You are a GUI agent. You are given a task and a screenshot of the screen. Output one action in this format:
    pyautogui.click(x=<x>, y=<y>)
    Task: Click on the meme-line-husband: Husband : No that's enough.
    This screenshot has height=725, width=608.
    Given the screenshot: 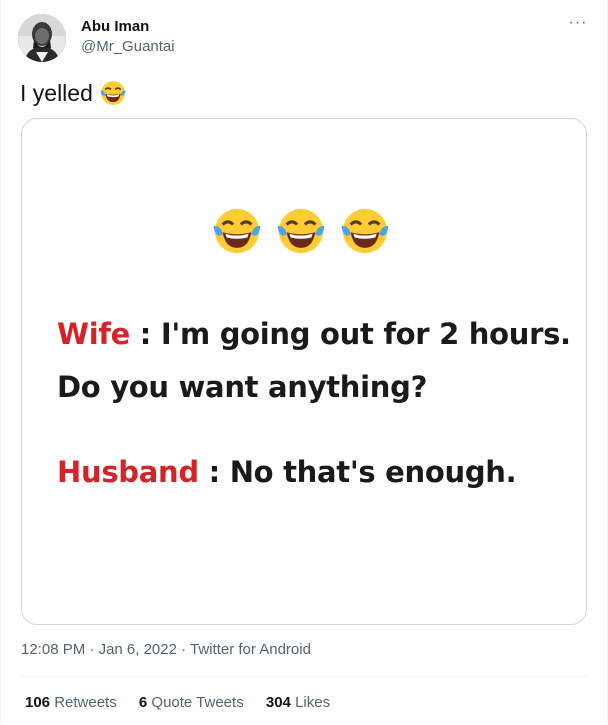 What is the action you would take?
    pyautogui.click(x=287, y=472)
    